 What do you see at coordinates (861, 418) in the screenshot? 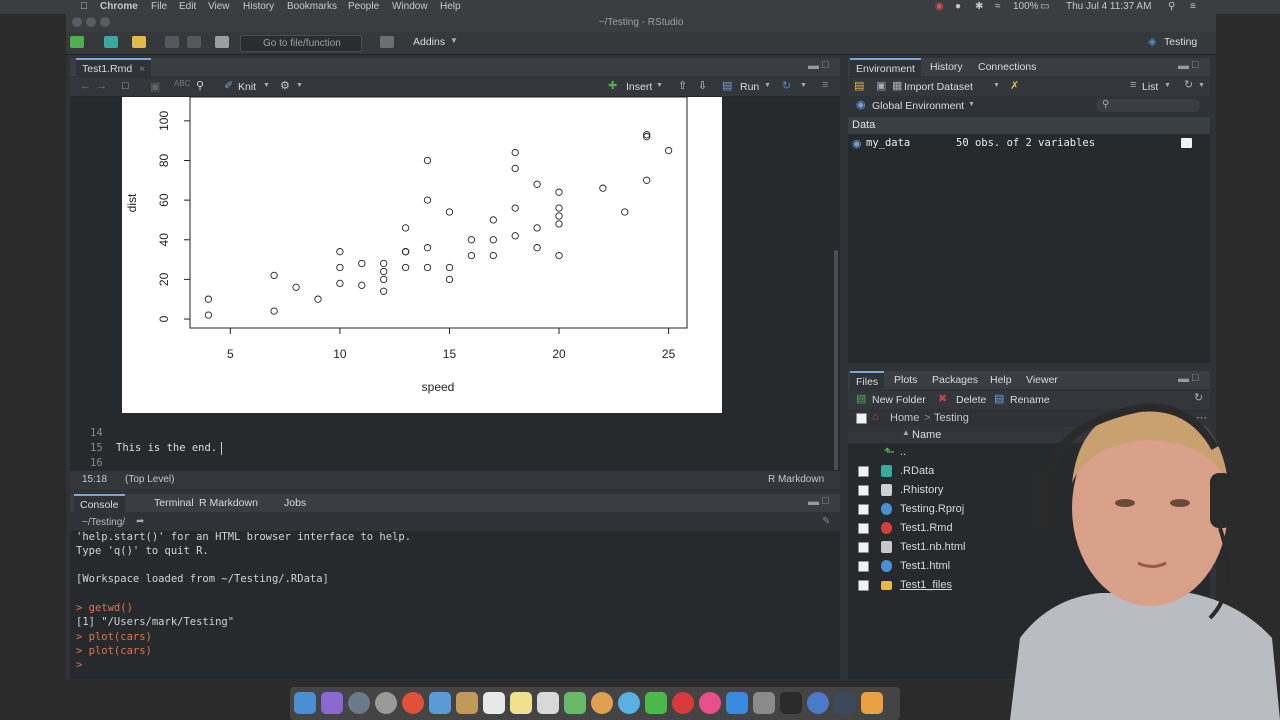
I see `select-all-checkbox` at bounding box center [861, 418].